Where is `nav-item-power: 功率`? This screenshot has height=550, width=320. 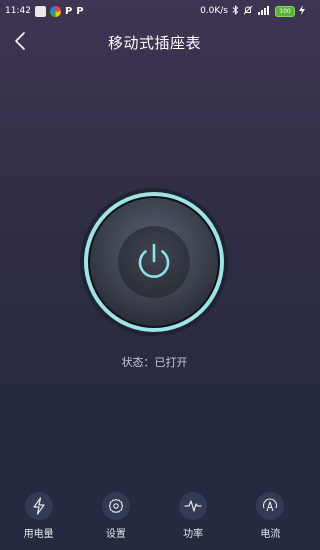 nav-item-power: 功率 is located at coordinates (193, 512).